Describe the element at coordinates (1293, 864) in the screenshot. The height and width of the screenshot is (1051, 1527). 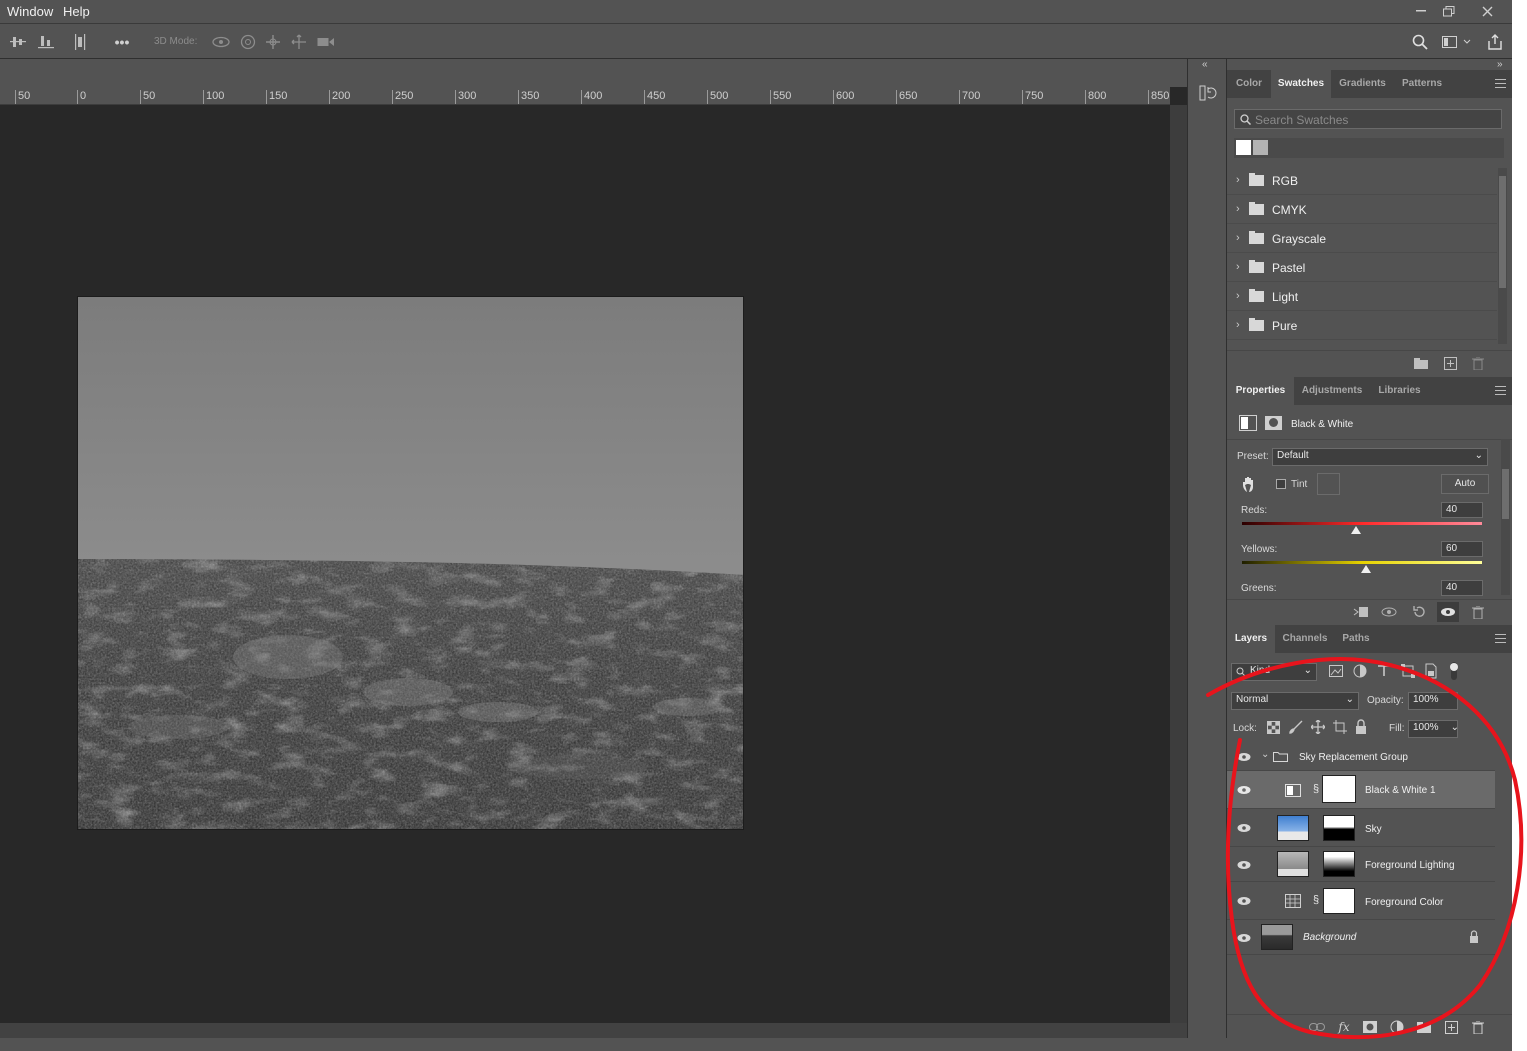
I see `layer-thumbnail-lighting` at that location.